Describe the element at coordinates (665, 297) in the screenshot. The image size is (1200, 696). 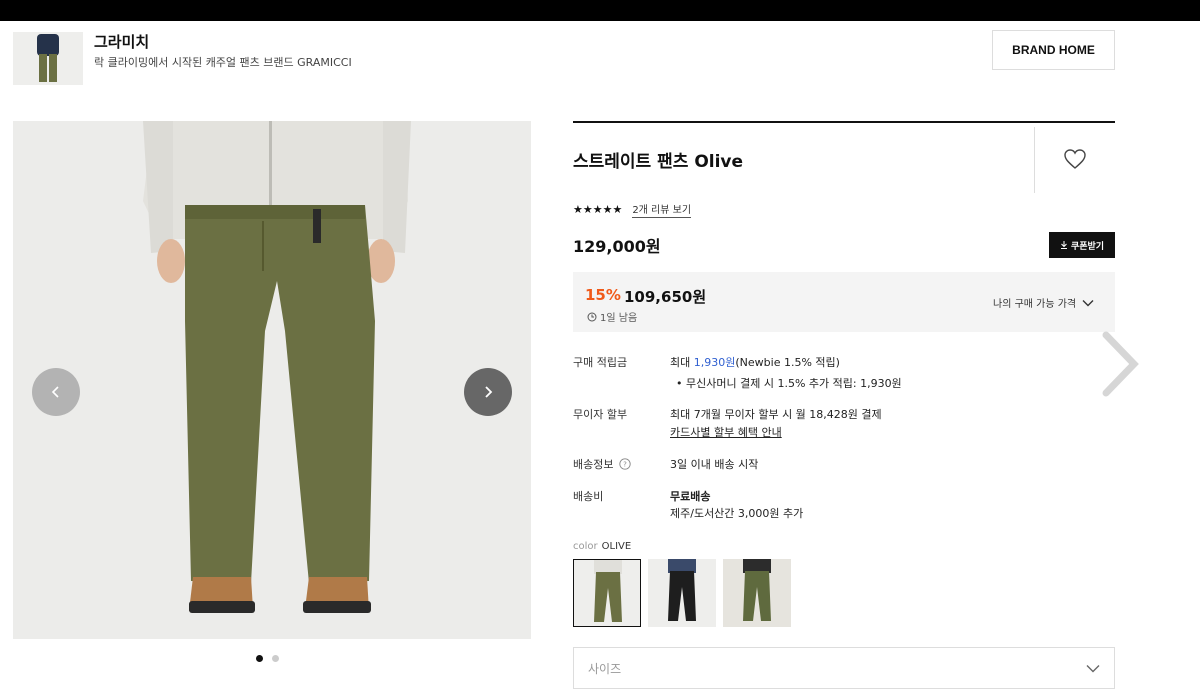
I see `sale-price: 109,650원` at that location.